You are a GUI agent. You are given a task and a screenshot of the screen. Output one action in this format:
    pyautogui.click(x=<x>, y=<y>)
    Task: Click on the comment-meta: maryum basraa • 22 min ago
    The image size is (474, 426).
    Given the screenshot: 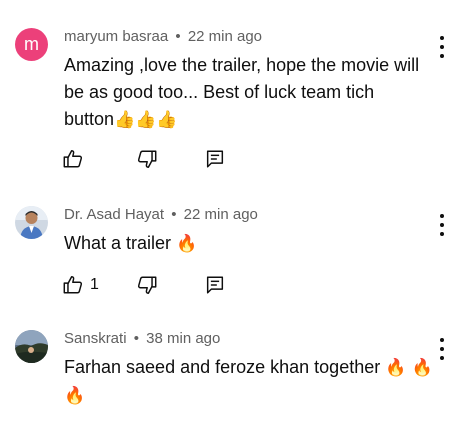 What is the action you would take?
    pyautogui.click(x=163, y=36)
    